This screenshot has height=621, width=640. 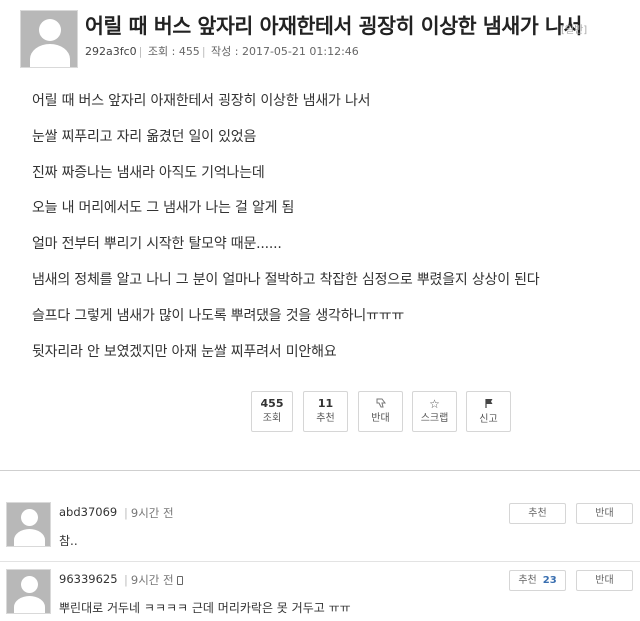 I want to click on category-tag: [일반], so click(x=574, y=28).